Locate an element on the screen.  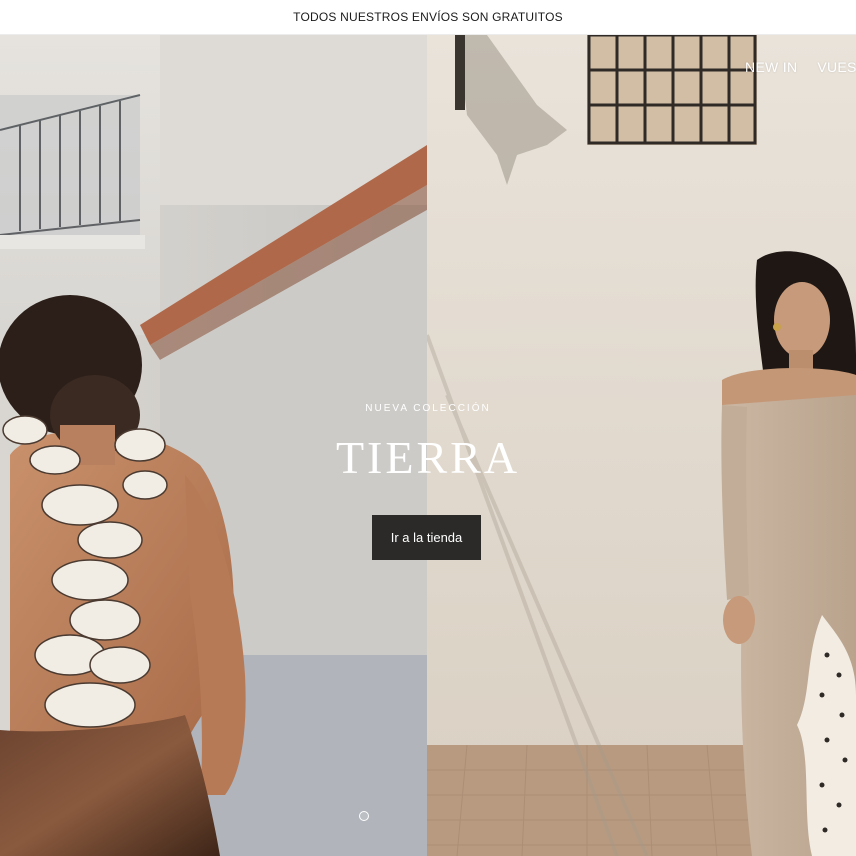
slide-dot is located at coordinates (364, 816).